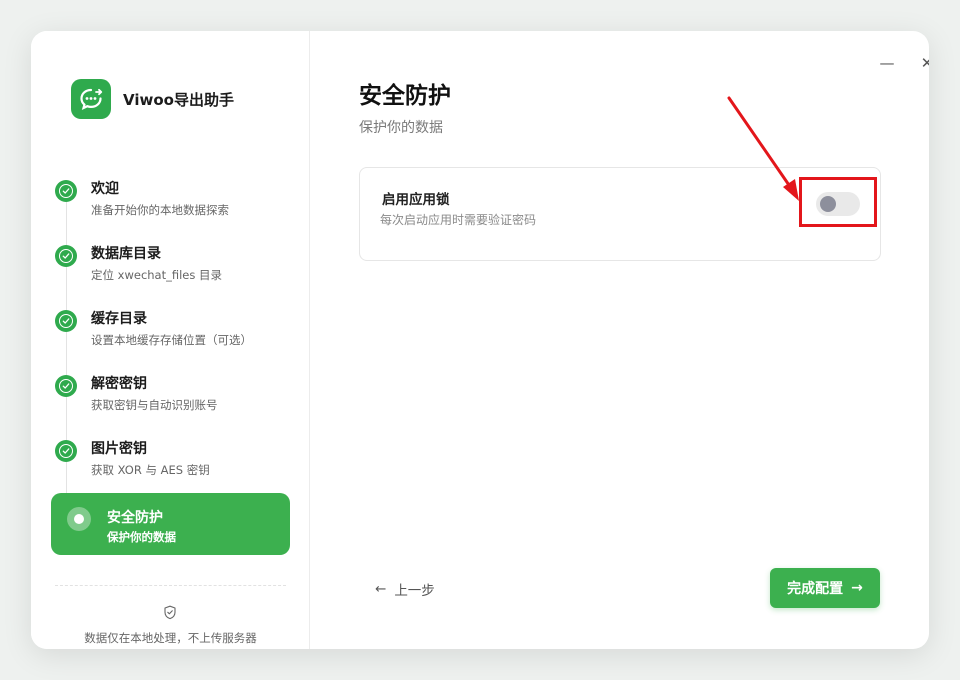 Image resolution: width=960 pixels, height=680 pixels. I want to click on step-desc: 保护你的数据, so click(141, 537).